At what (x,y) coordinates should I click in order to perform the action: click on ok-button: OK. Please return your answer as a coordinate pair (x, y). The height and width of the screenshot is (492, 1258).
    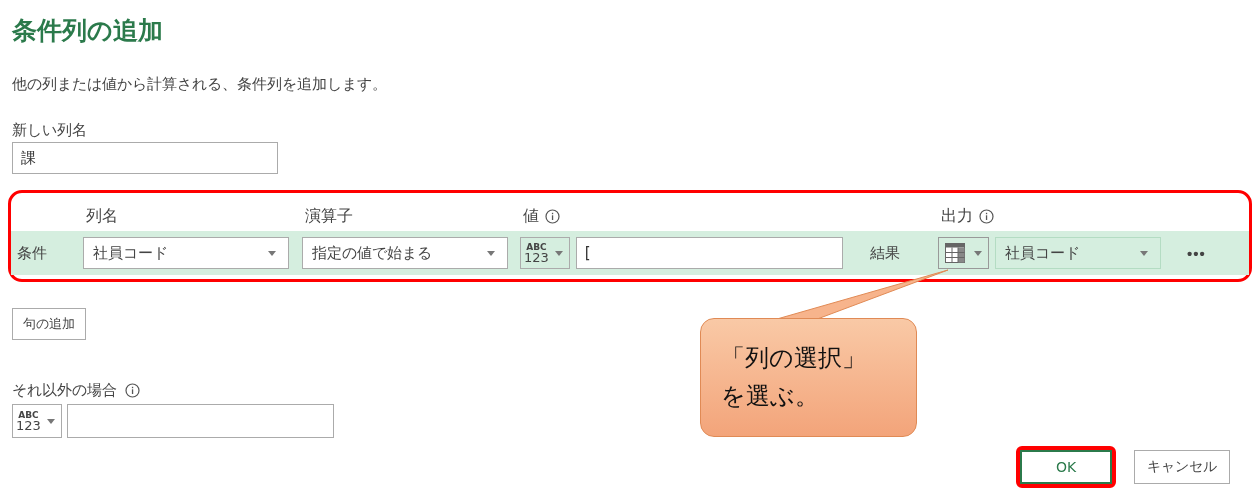
    Looking at the image, I should click on (1066, 467).